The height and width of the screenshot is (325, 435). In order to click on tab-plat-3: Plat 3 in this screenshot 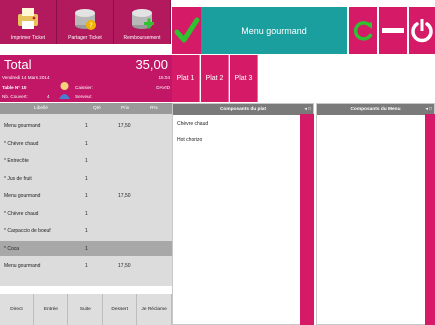, I will do `click(244, 78)`.